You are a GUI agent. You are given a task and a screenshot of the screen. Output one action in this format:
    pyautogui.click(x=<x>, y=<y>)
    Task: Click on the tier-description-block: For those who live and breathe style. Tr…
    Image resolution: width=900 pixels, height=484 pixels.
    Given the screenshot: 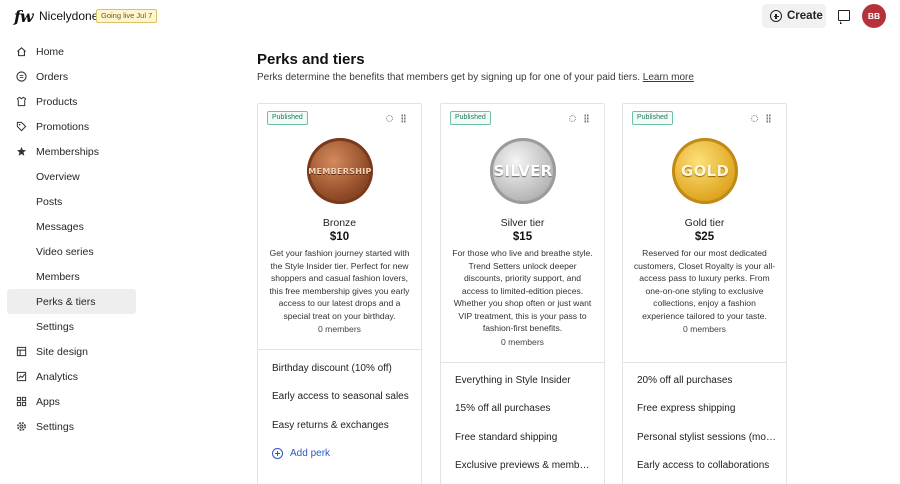 What is the action you would take?
    pyautogui.click(x=522, y=297)
    